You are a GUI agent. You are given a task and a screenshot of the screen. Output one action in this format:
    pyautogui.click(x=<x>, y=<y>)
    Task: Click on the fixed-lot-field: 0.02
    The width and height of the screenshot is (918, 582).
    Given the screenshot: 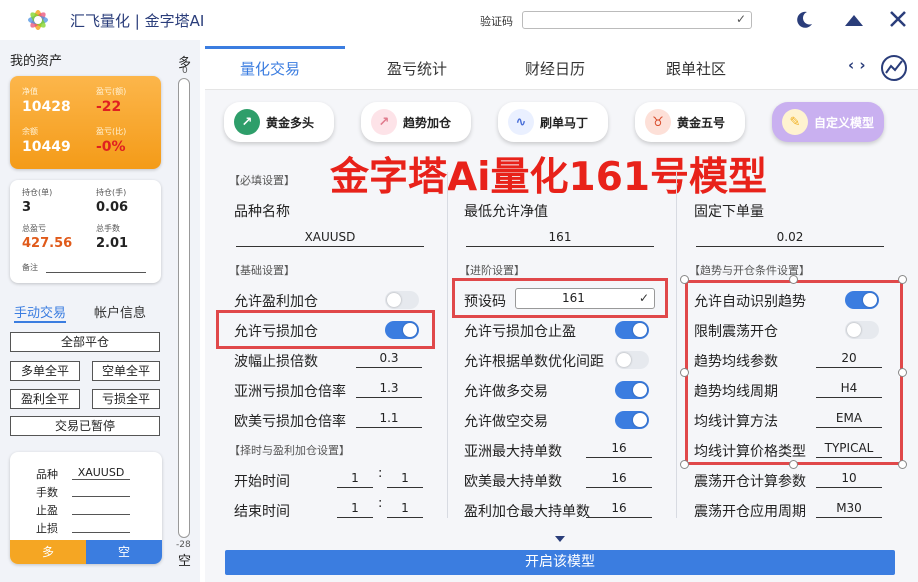 What is the action you would take?
    pyautogui.click(x=790, y=238)
    